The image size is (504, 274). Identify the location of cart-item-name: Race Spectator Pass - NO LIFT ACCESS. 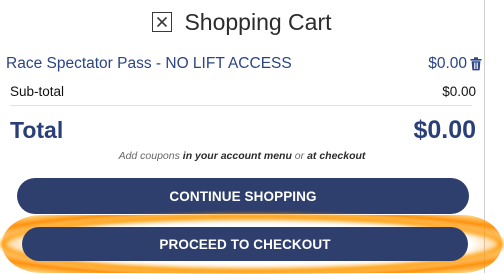
(149, 64).